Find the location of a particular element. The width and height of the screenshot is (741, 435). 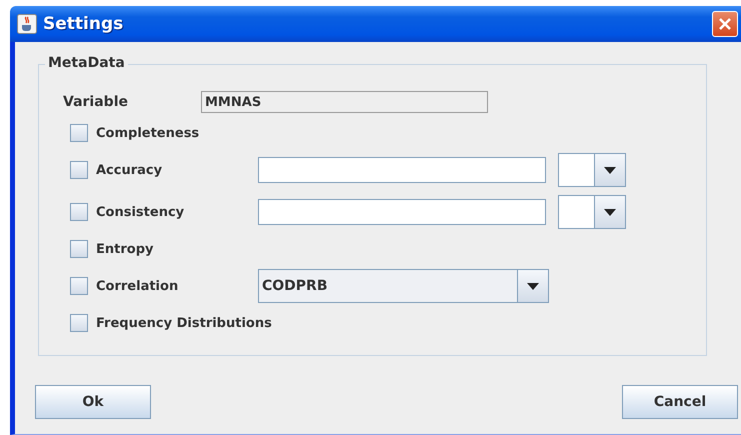

dialog-button: Ok is located at coordinates (93, 402).